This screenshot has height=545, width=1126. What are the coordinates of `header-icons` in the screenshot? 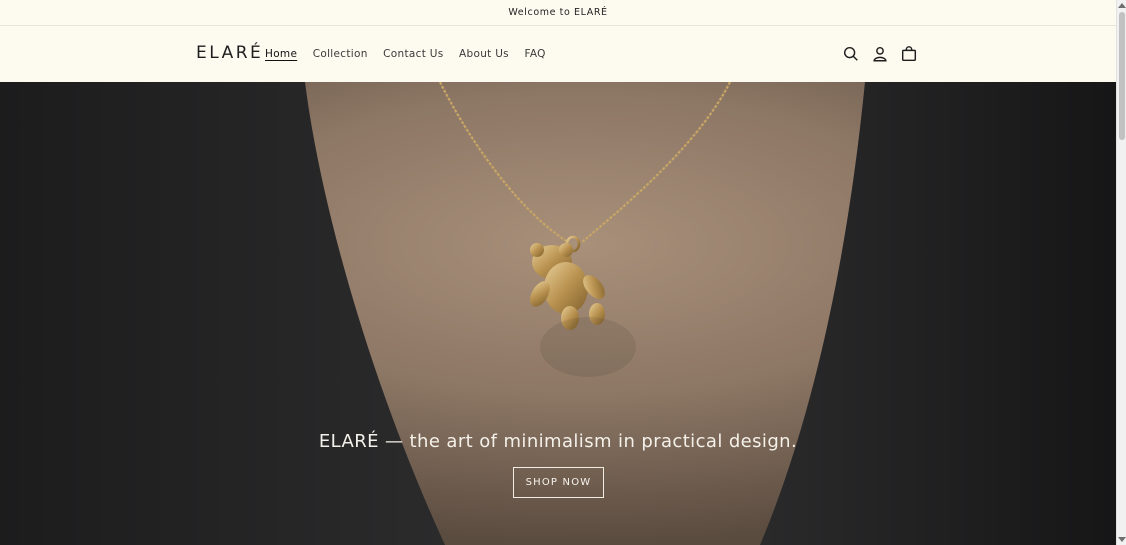 It's located at (883, 54).